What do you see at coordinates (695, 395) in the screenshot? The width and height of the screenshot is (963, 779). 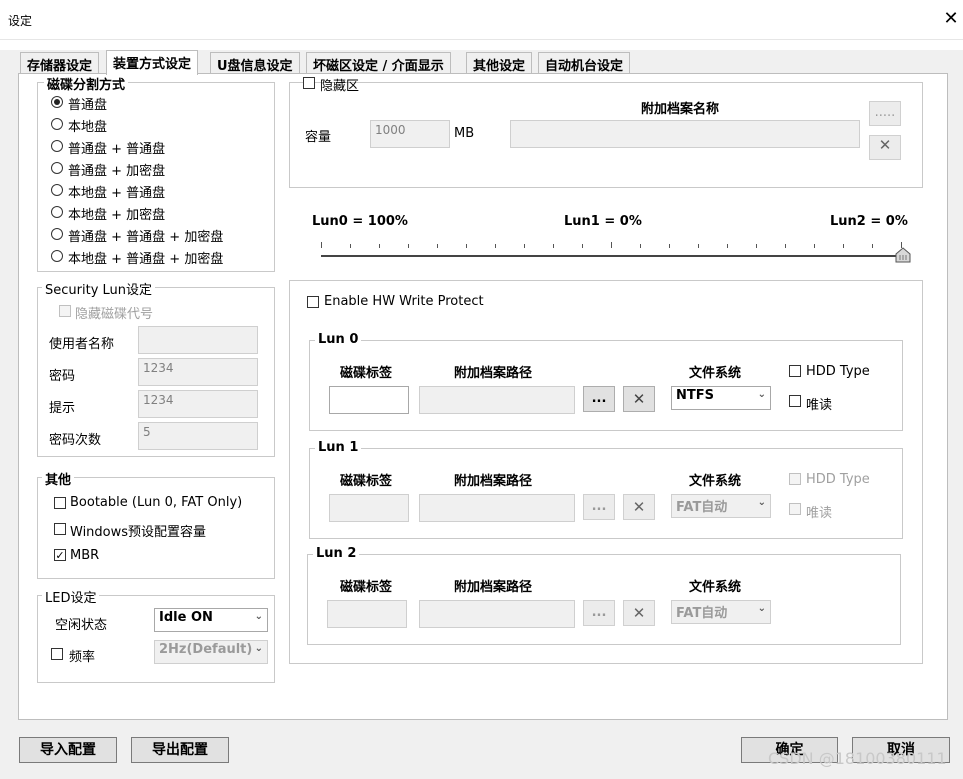 I see `lun0-fs-value: NTFS` at bounding box center [695, 395].